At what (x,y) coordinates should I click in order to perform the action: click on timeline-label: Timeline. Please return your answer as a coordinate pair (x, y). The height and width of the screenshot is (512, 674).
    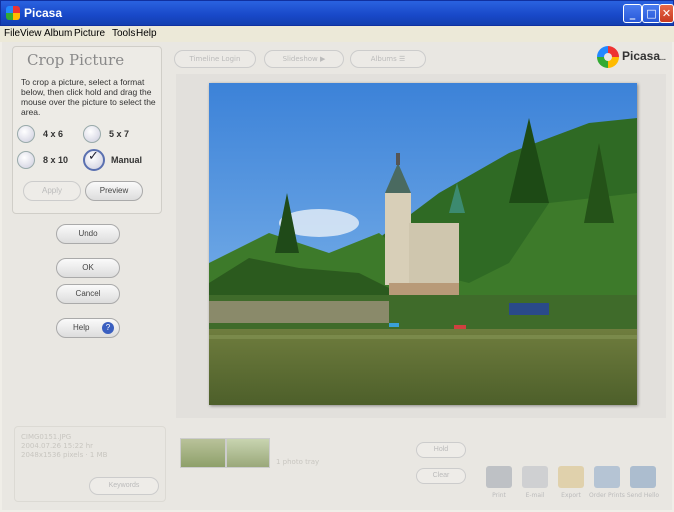
    Looking at the image, I should click on (204, 59).